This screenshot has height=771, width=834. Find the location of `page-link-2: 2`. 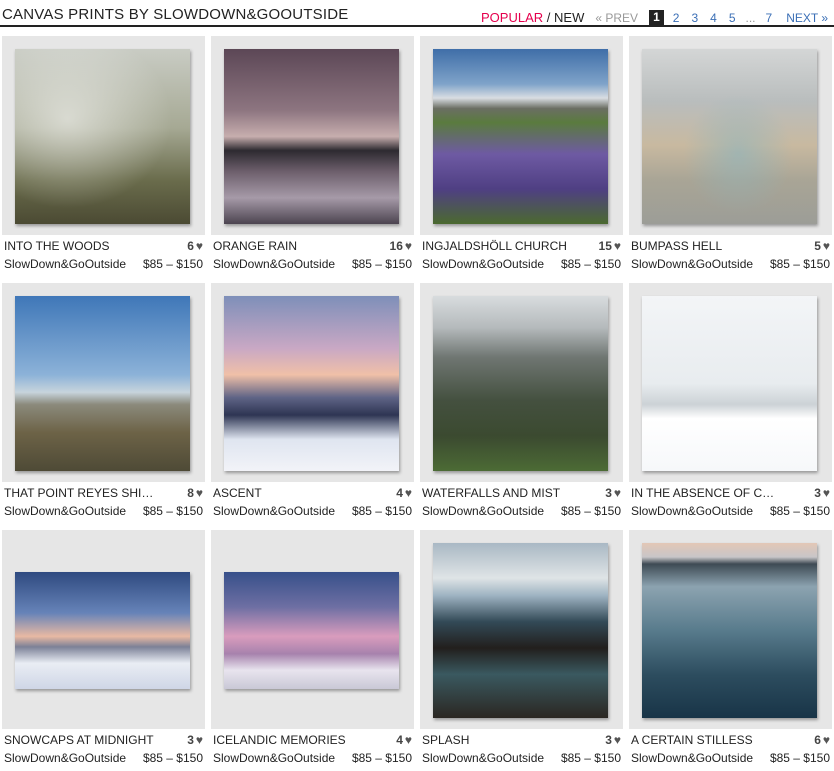

page-link-2: 2 is located at coordinates (676, 18).